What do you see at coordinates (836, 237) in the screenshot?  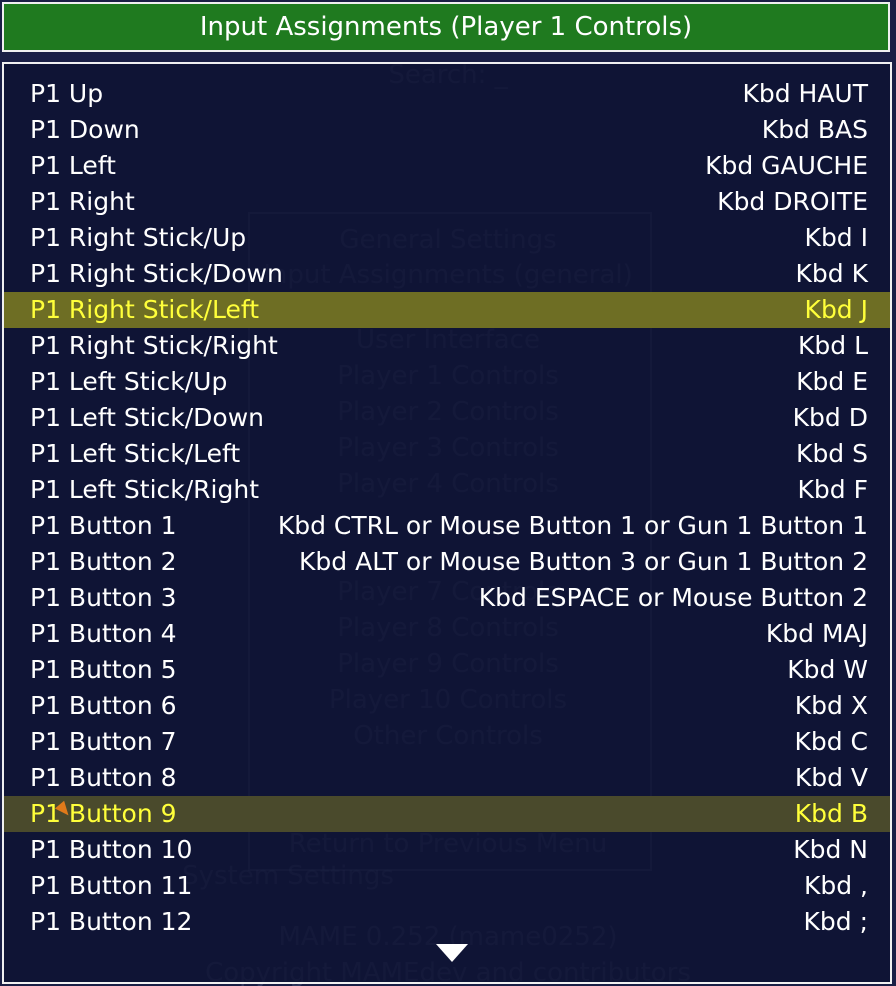 I see `input-binding: Kbd I` at bounding box center [836, 237].